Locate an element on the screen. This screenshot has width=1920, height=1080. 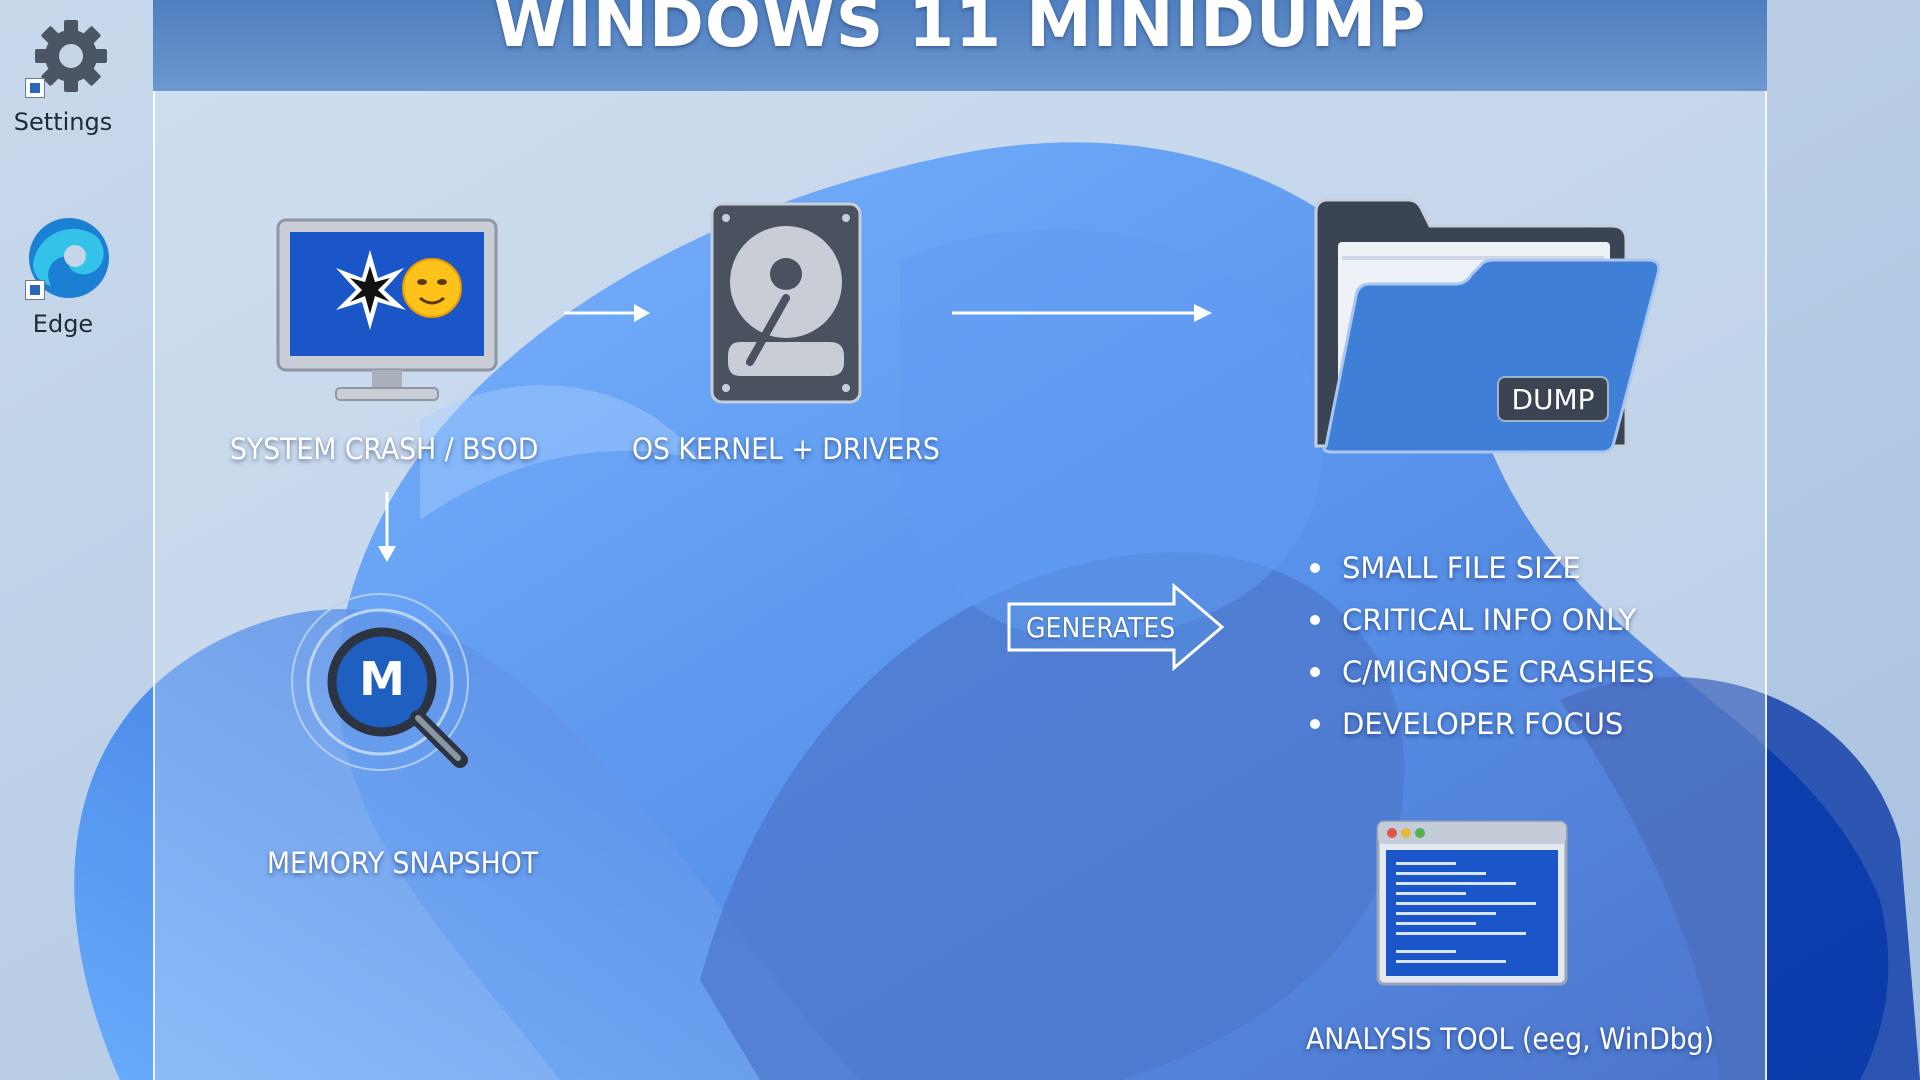
arrow-down-icon is located at coordinates (387, 527).